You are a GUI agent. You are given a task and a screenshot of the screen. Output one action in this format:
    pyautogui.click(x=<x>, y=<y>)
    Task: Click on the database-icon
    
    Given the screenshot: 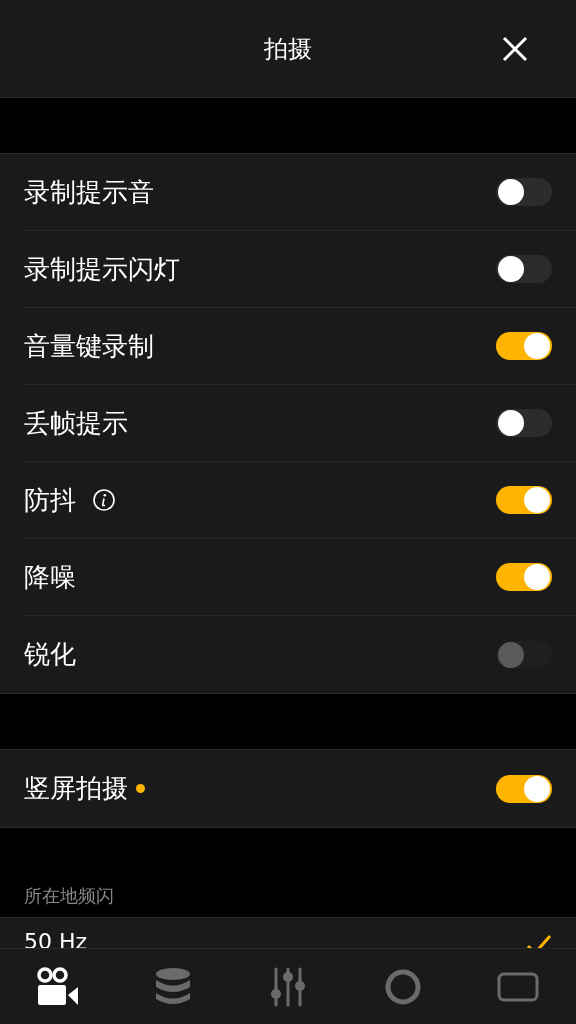 What is the action you would take?
    pyautogui.click(x=172, y=986)
    